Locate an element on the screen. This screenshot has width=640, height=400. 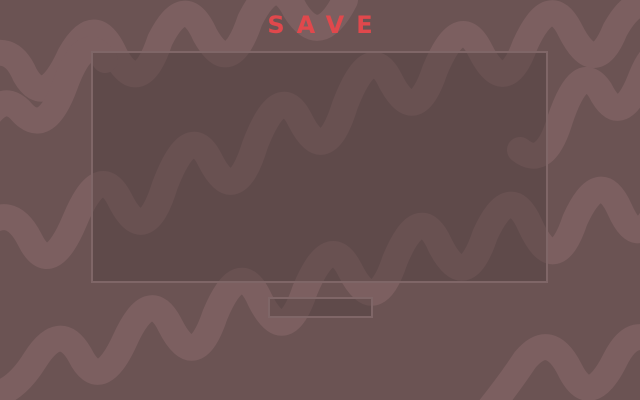
save-name-field is located at coordinates (320, 307).